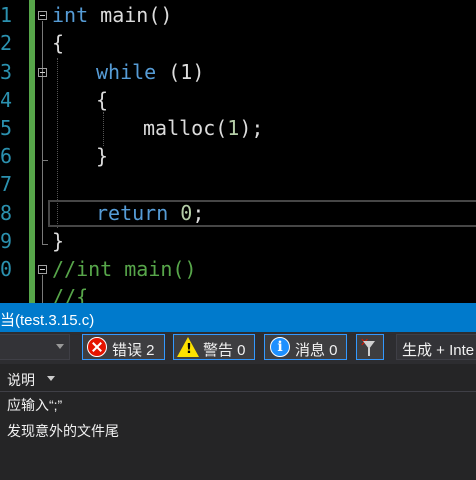 The width and height of the screenshot is (476, 480). I want to click on code-line: //{, so click(70, 293).